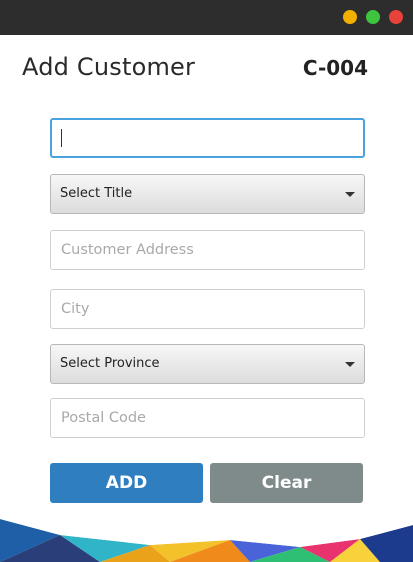  I want to click on text-caret, so click(61, 138).